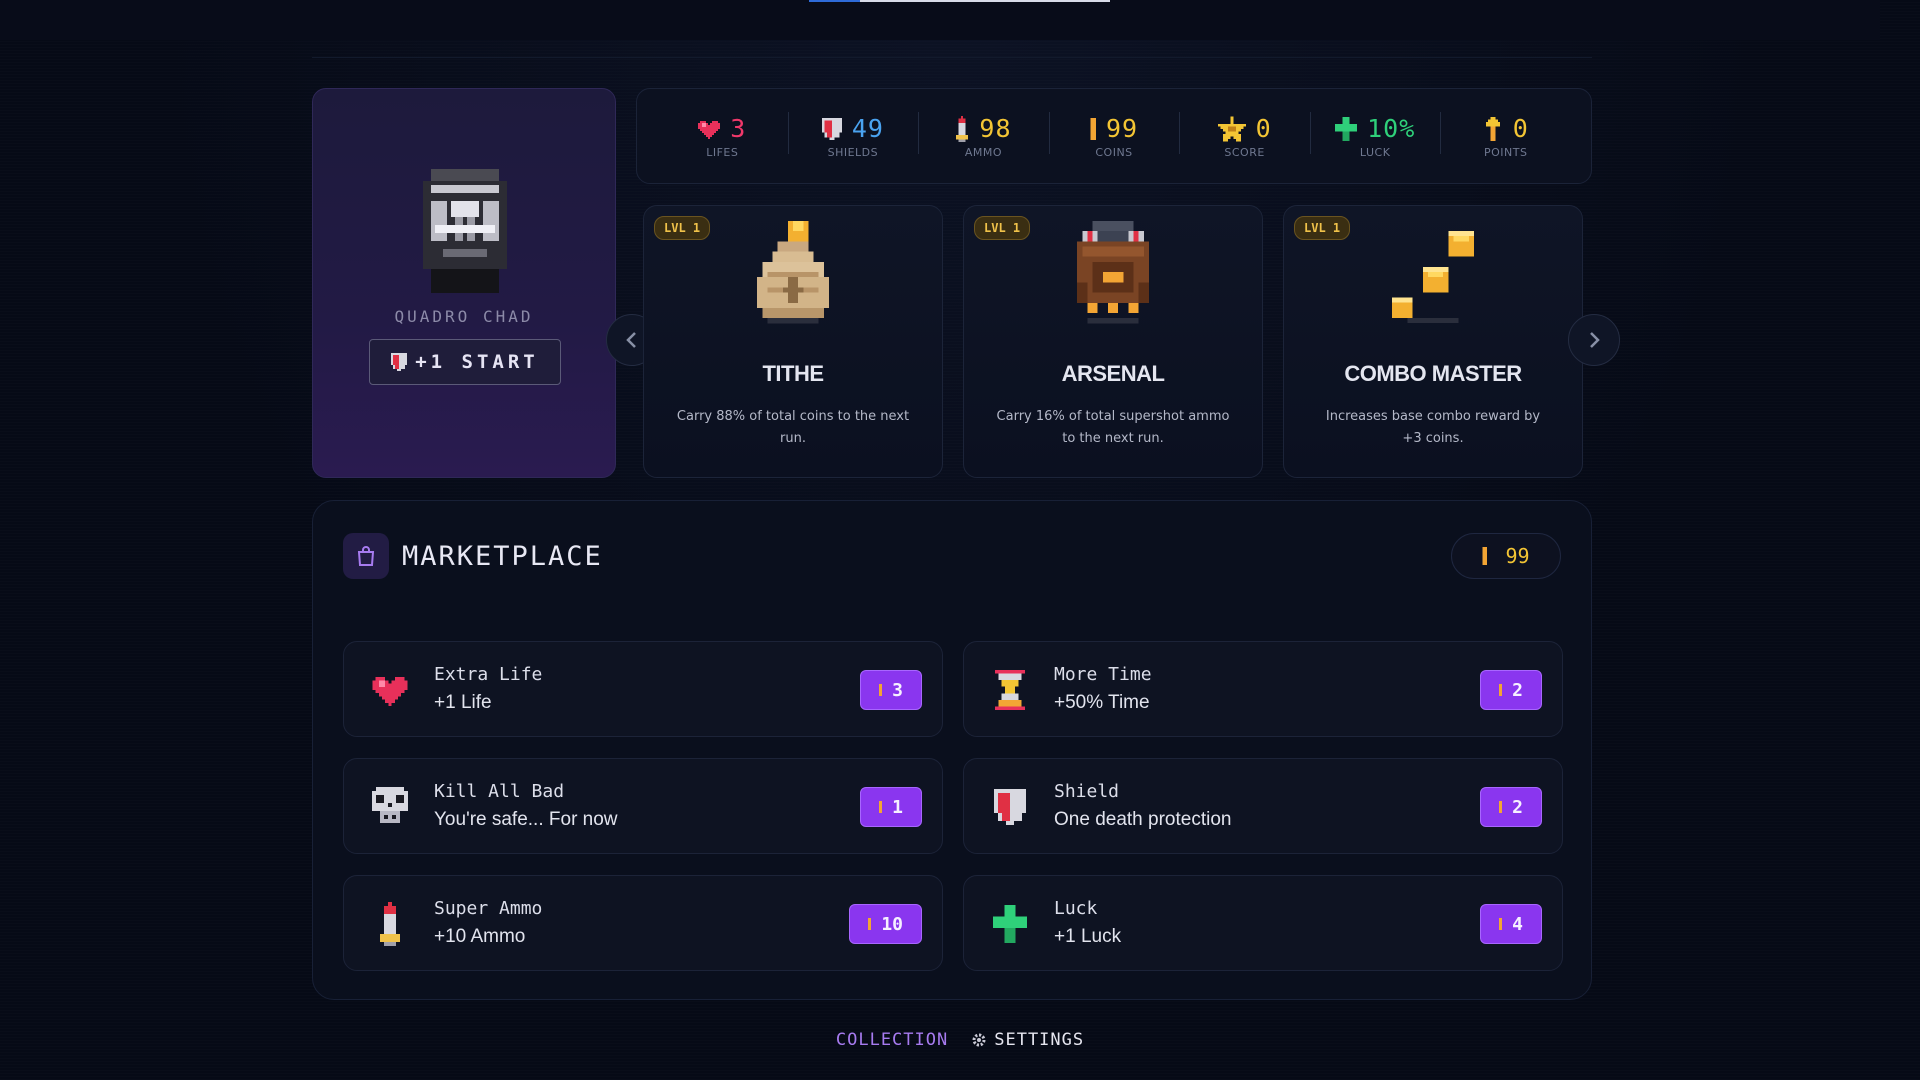 The height and width of the screenshot is (1080, 1920). What do you see at coordinates (853, 152) in the screenshot?
I see `stat-label: SHIELDS` at bounding box center [853, 152].